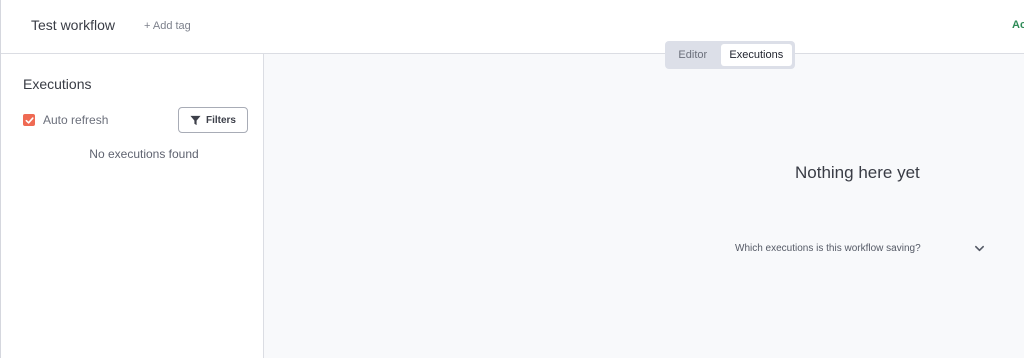  I want to click on filters-button: Filters, so click(213, 120).